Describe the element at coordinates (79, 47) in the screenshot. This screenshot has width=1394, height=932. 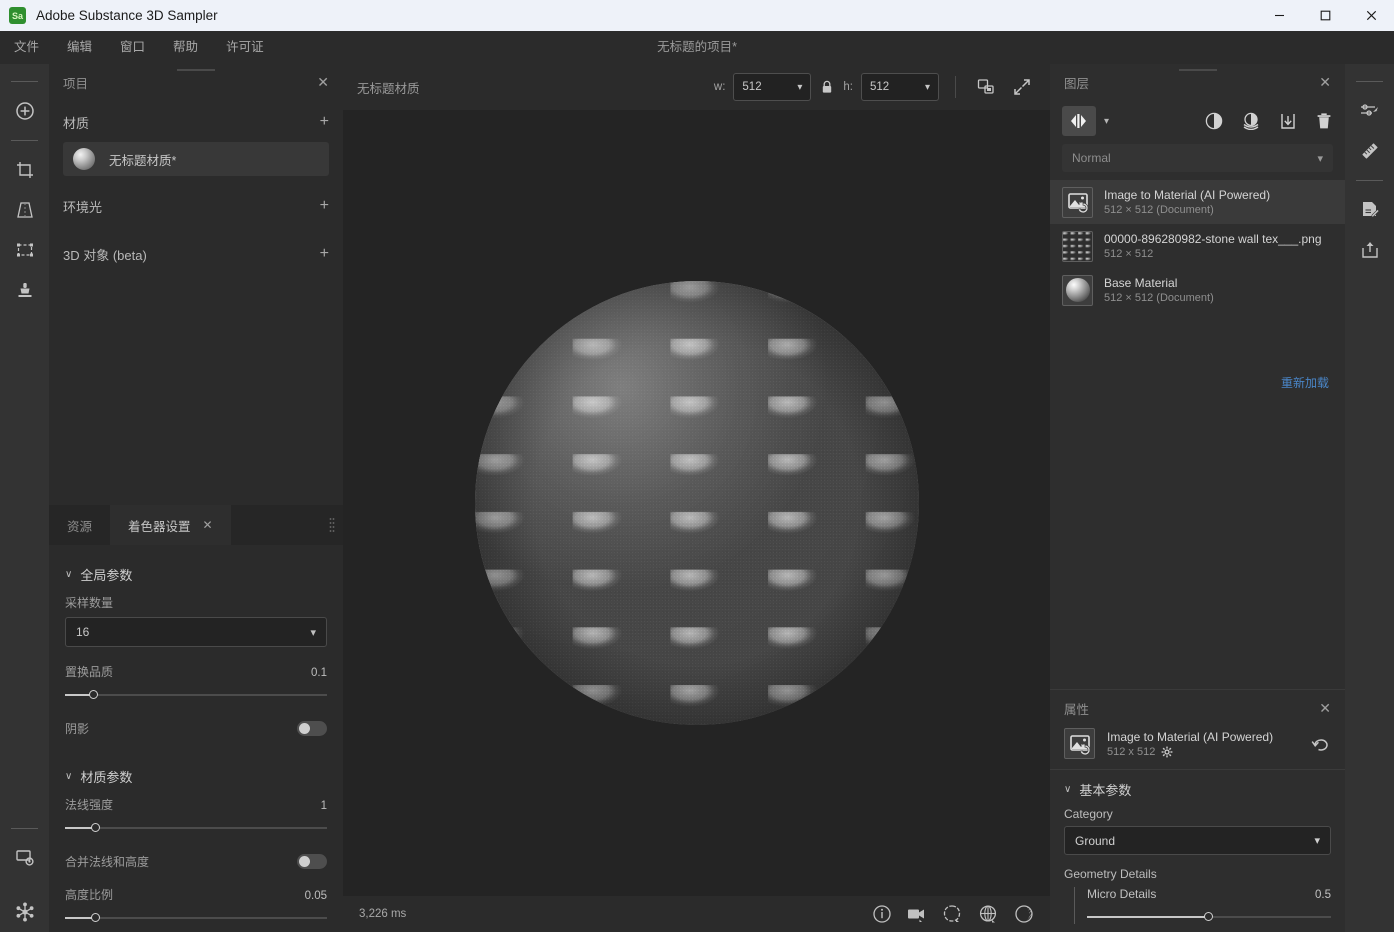
I see `menu-edit: 编辑` at that location.